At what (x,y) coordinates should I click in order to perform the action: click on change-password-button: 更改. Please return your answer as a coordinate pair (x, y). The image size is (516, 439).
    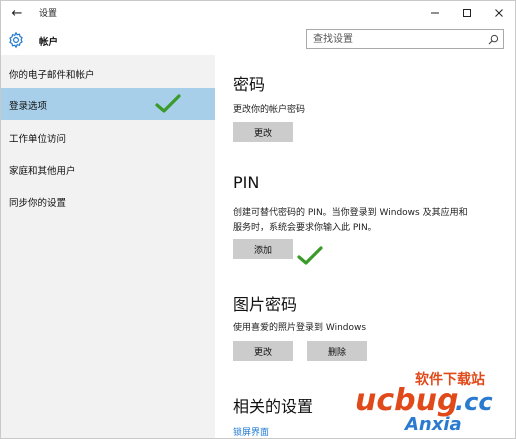
    Looking at the image, I should click on (263, 132).